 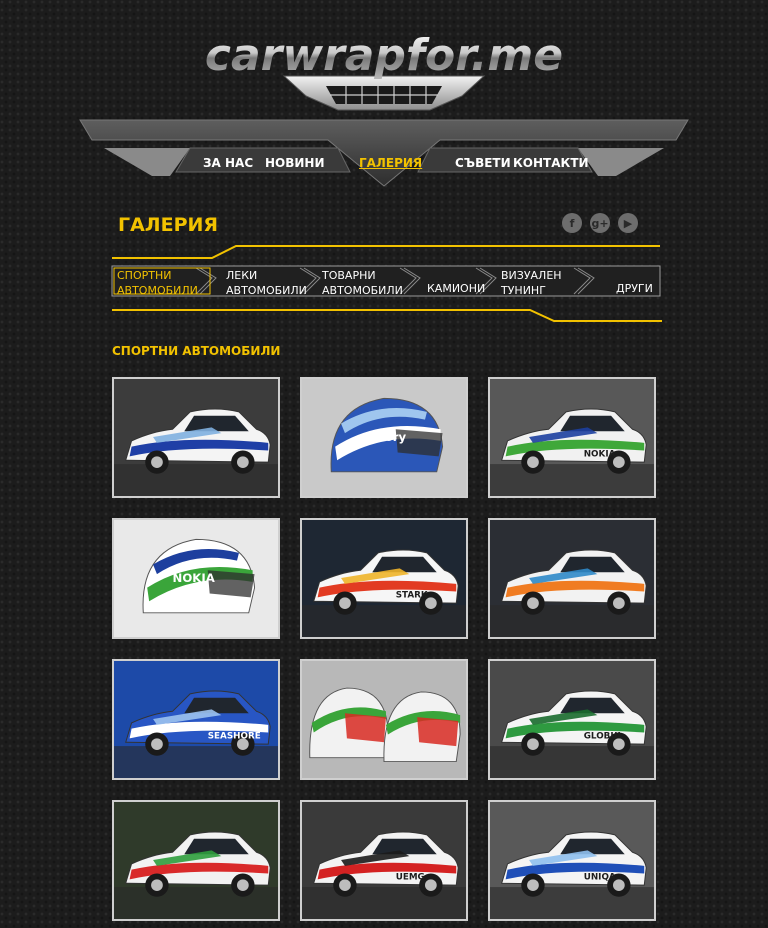 I want to click on nav-item-tips: СЪВЕТИ, so click(x=483, y=165).